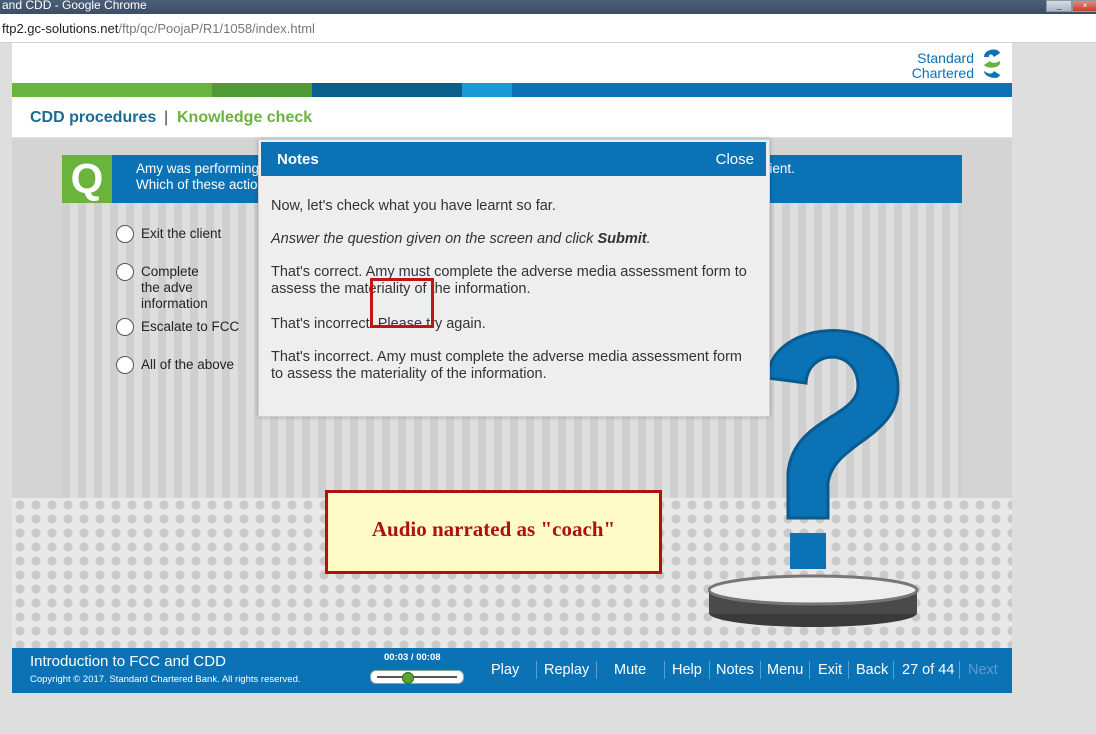  What do you see at coordinates (992, 63) in the screenshot?
I see `standard-chartered-logo-icon` at bounding box center [992, 63].